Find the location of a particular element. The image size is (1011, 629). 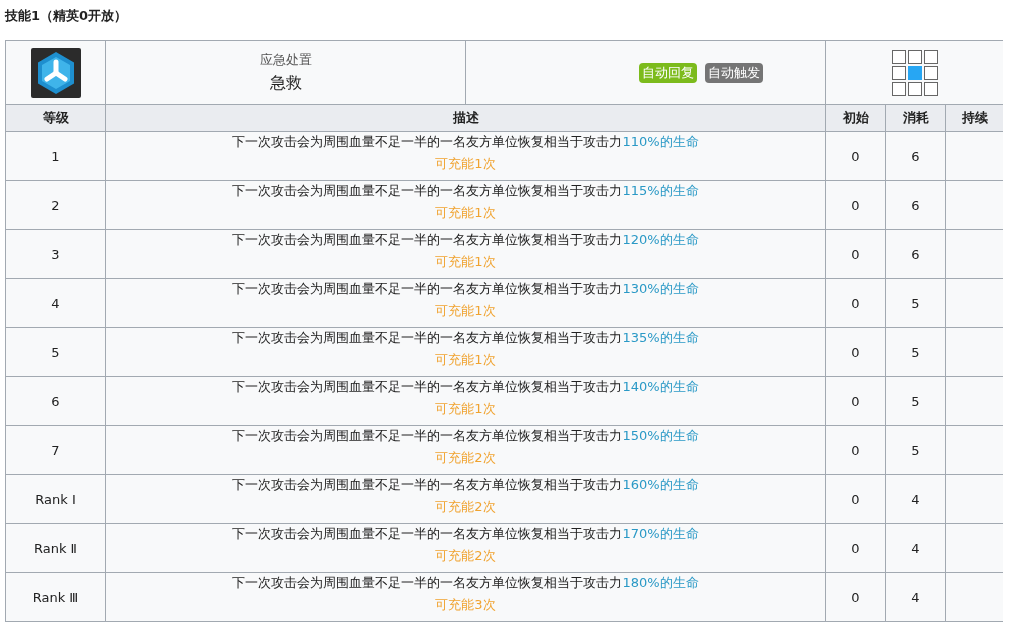

level-text: 4 is located at coordinates (55, 303).